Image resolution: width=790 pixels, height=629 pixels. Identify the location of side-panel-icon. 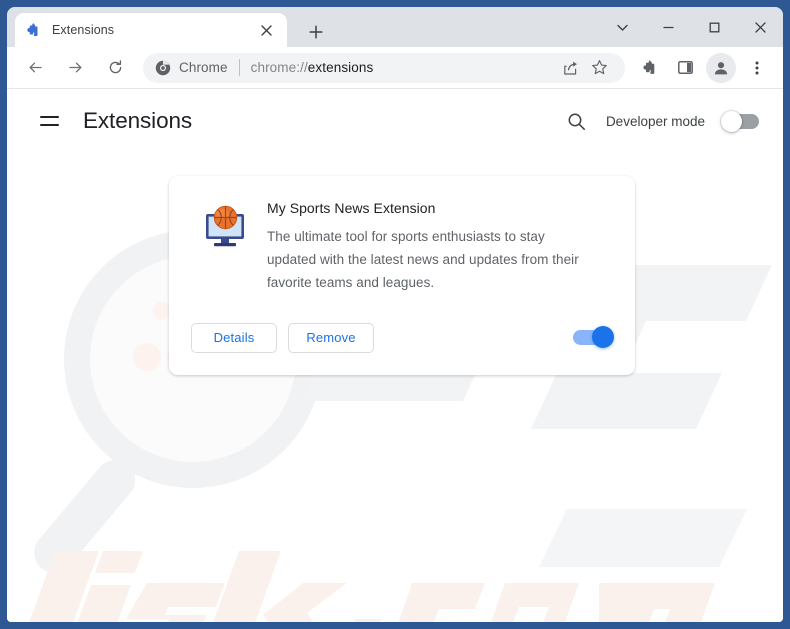
(685, 67).